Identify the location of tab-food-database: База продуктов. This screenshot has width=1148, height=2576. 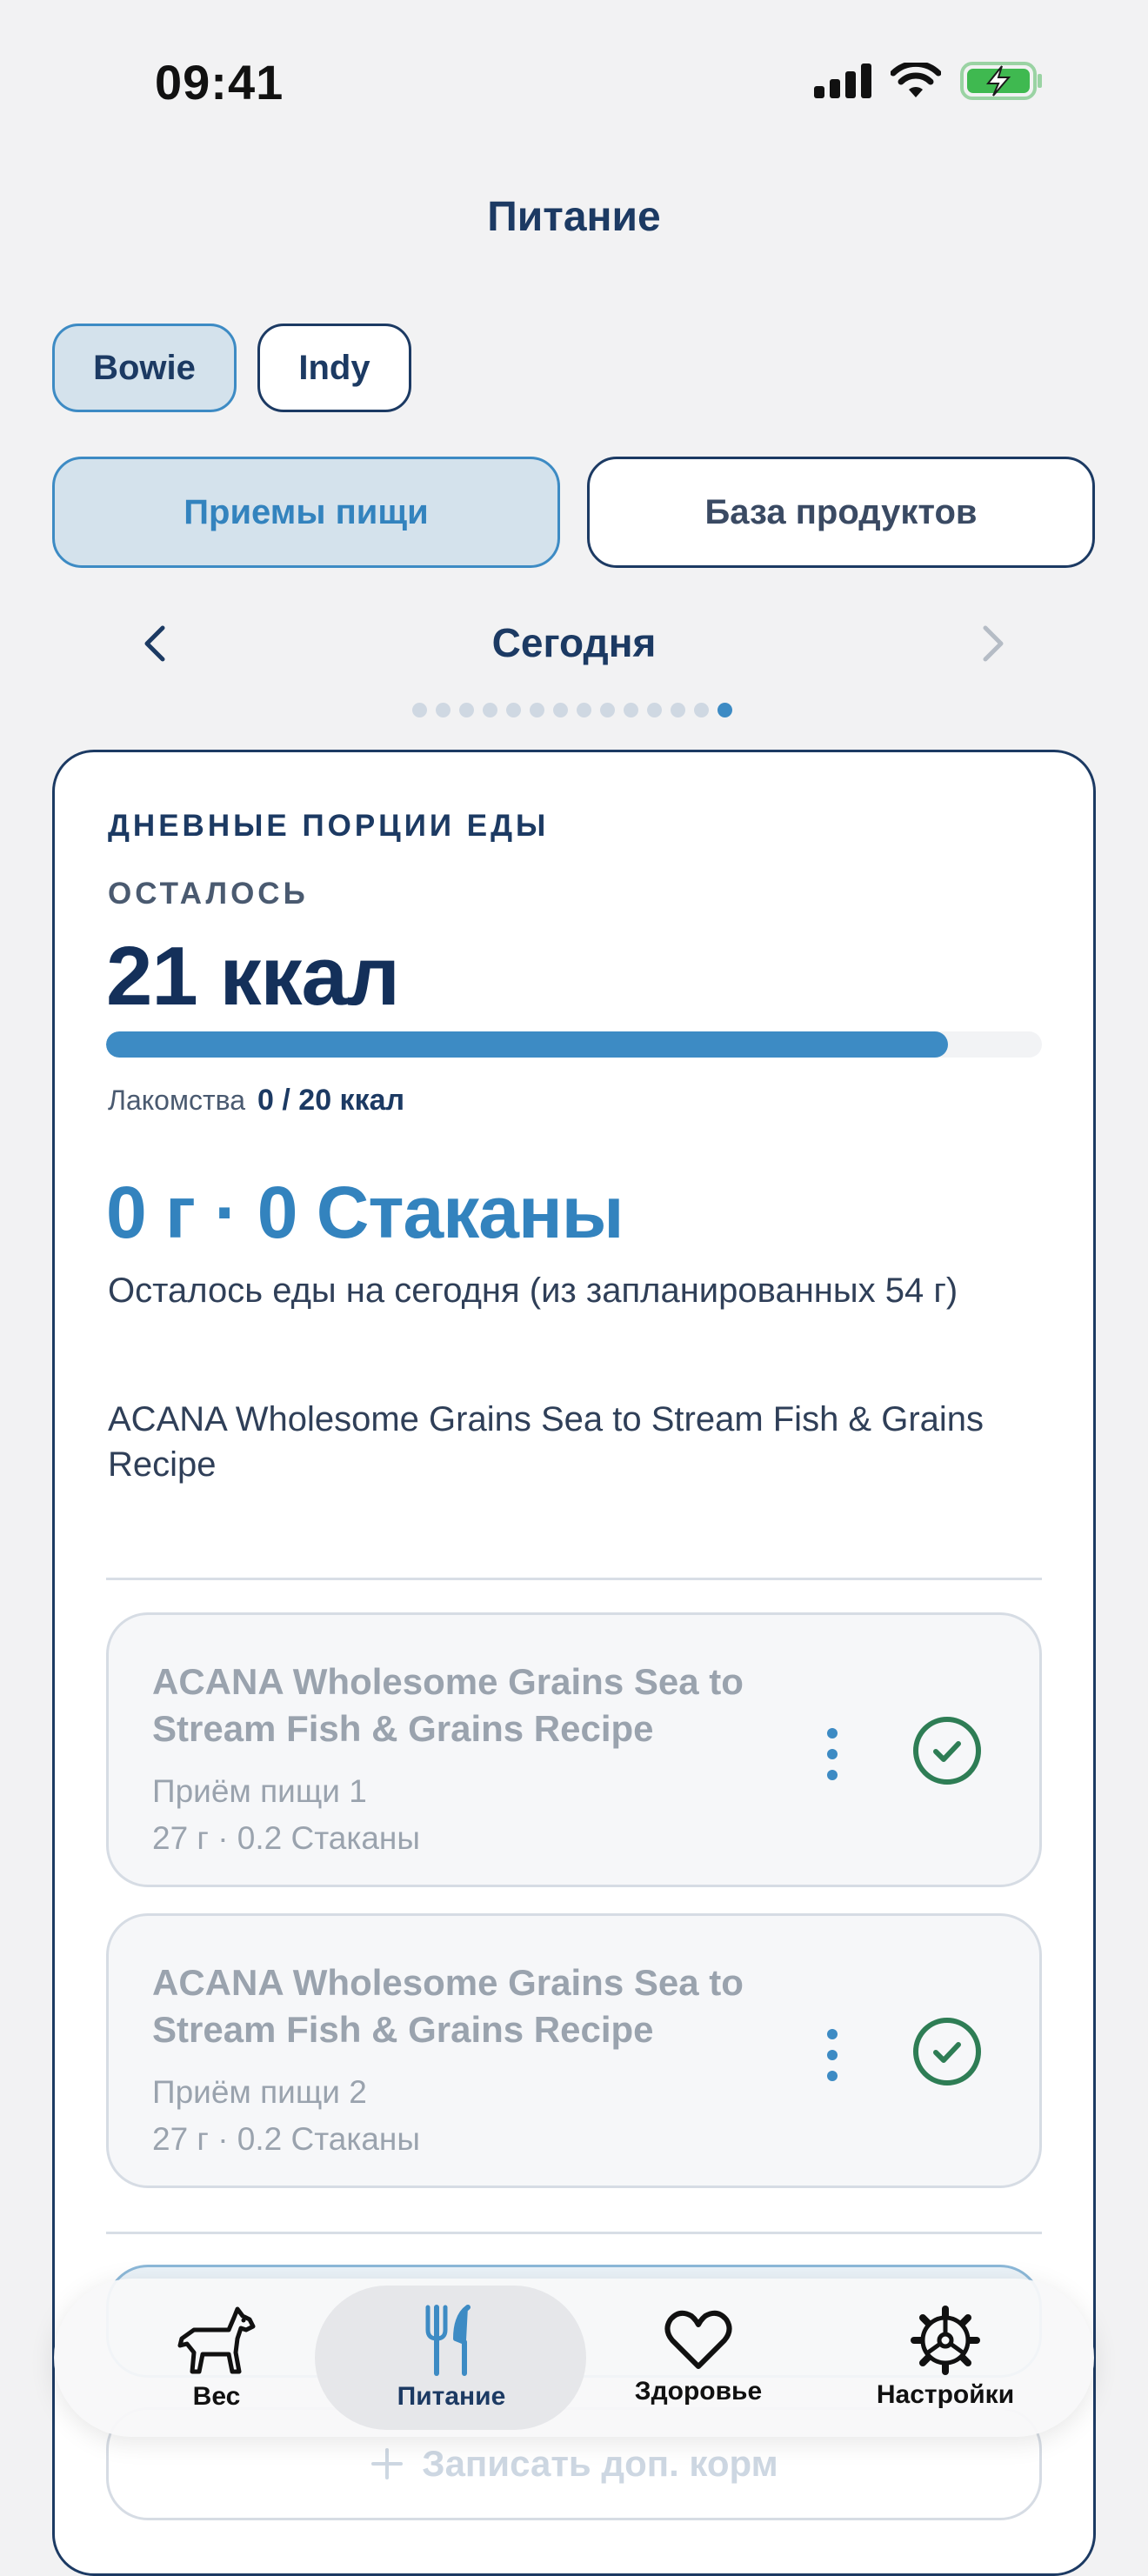
(841, 512).